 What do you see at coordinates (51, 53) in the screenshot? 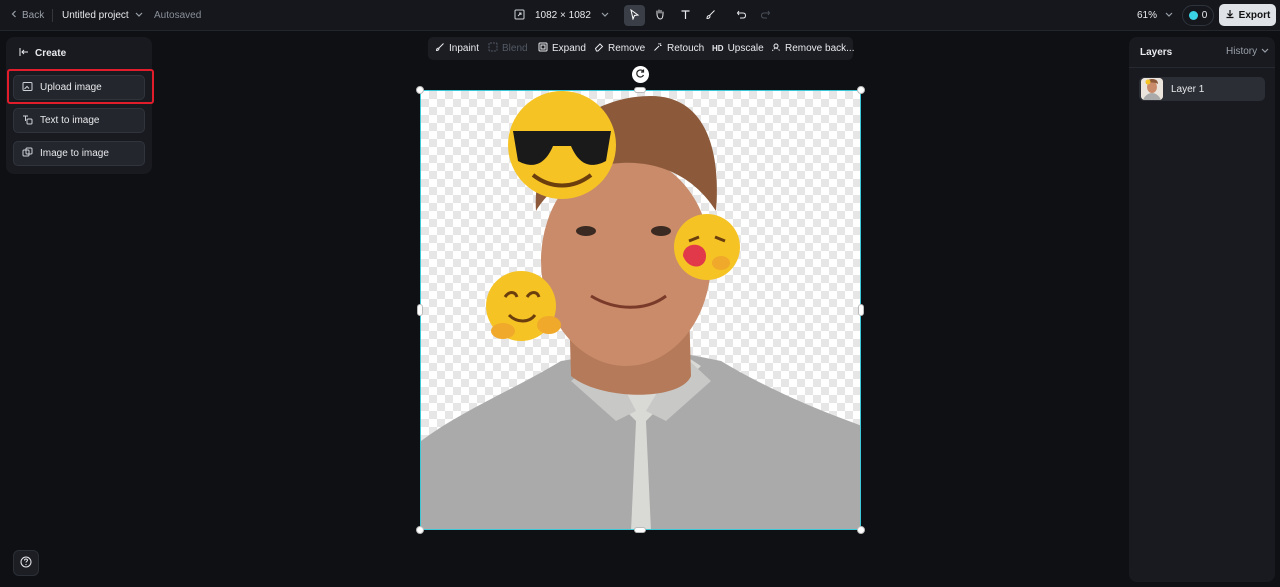
I see `create-title: Create` at bounding box center [51, 53].